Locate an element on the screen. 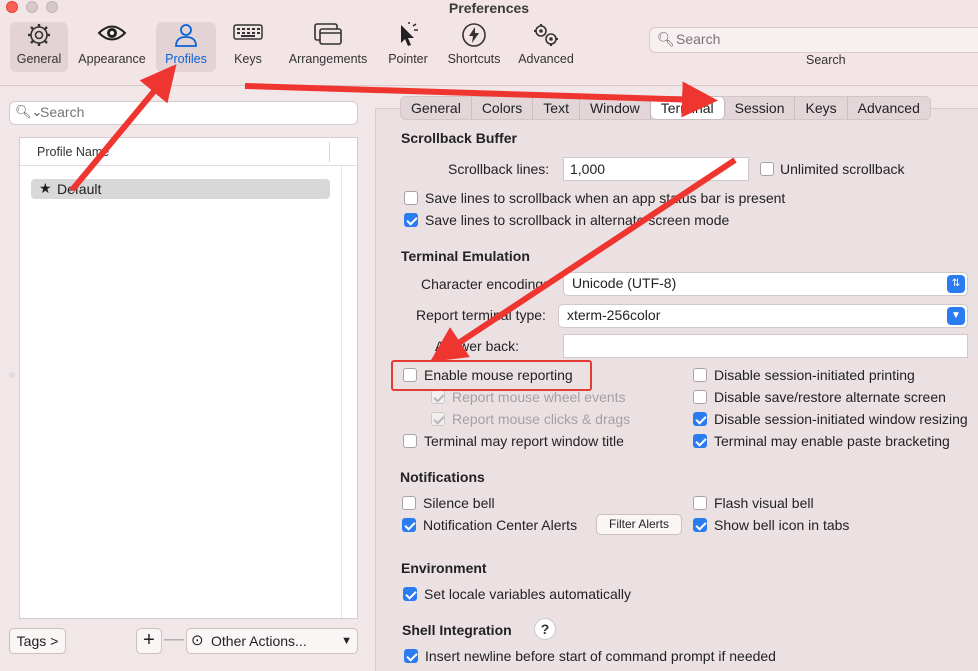  profile-search-input is located at coordinates (190, 112).